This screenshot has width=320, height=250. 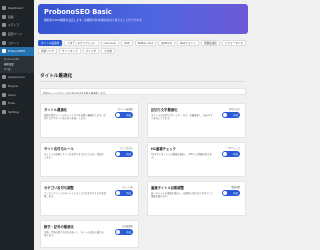 What do you see at coordinates (12, 94) in the screenshot?
I see `sidebar-item-label: Users` at bounding box center [12, 94].